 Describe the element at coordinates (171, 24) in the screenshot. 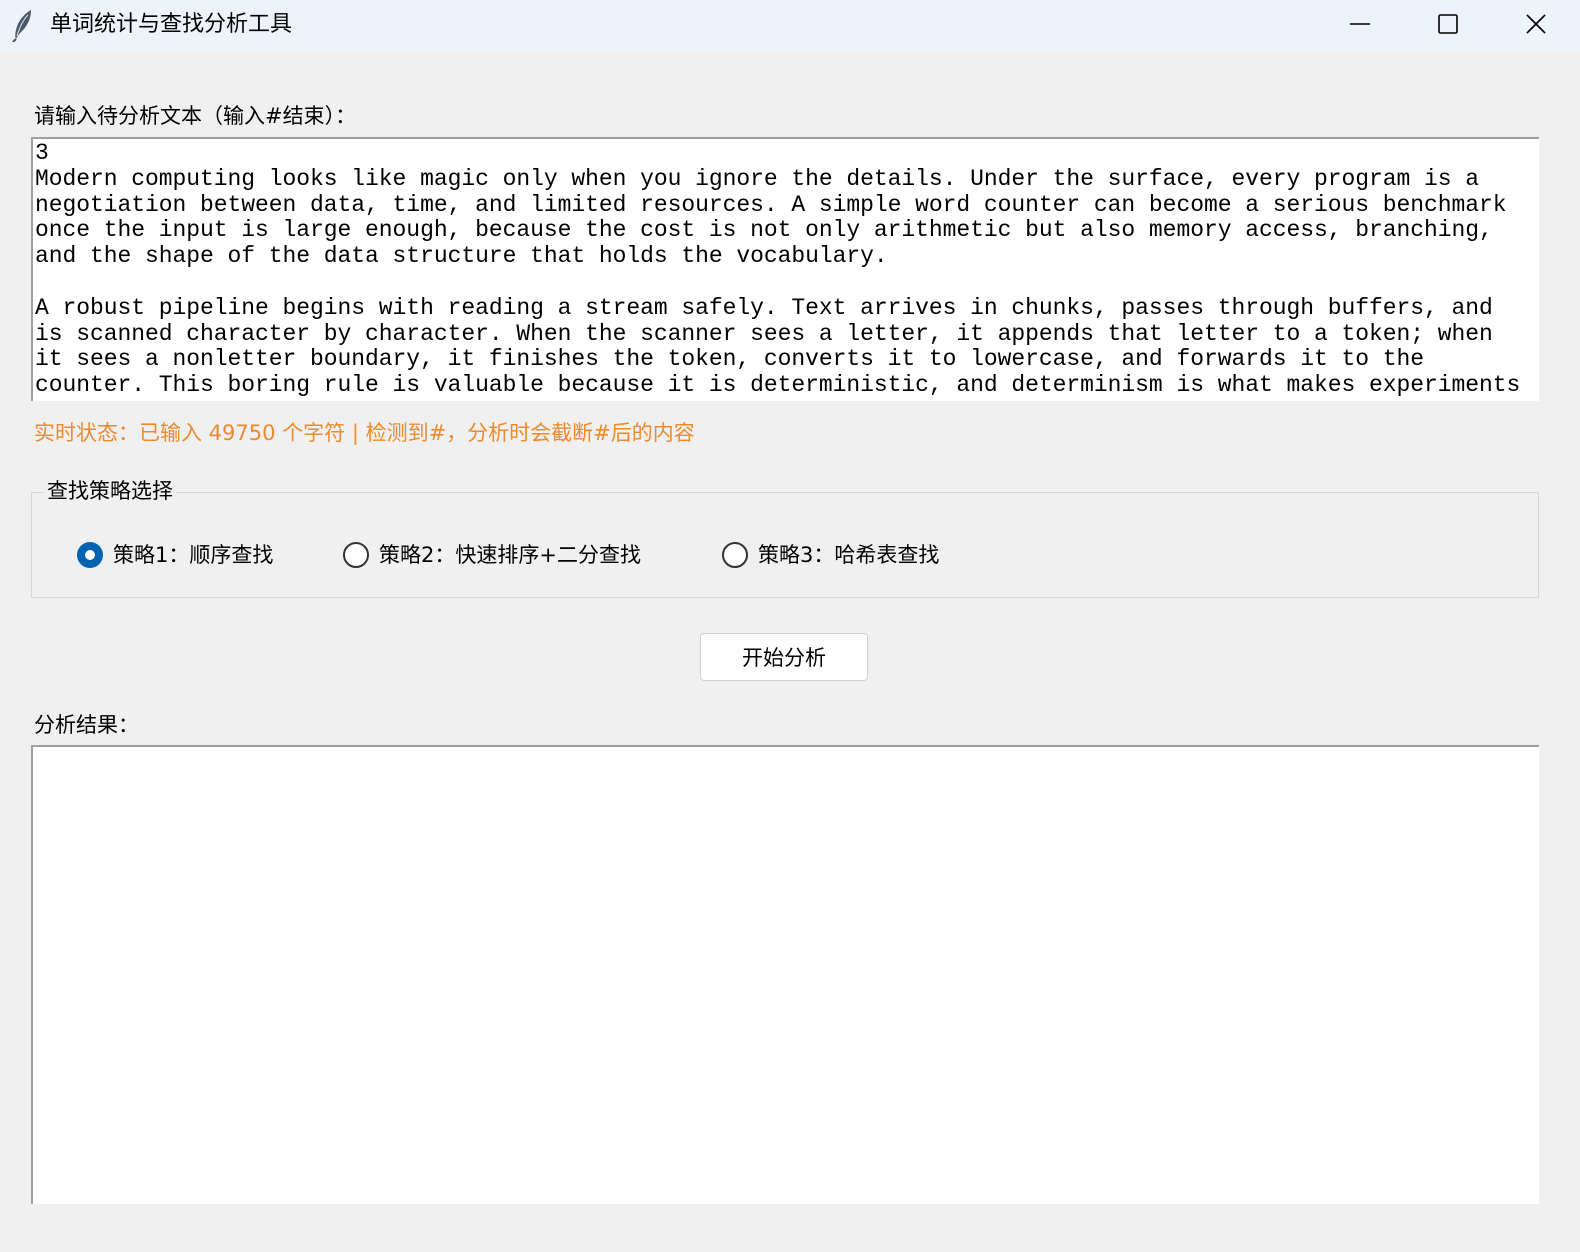

I see `window-title: 单词统计与查找分析工具` at that location.